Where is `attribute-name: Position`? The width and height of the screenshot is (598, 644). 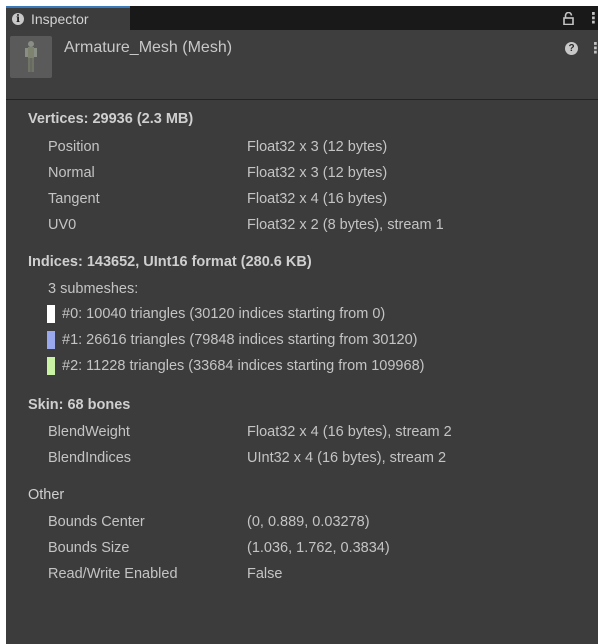 attribute-name: Position is located at coordinates (74, 147).